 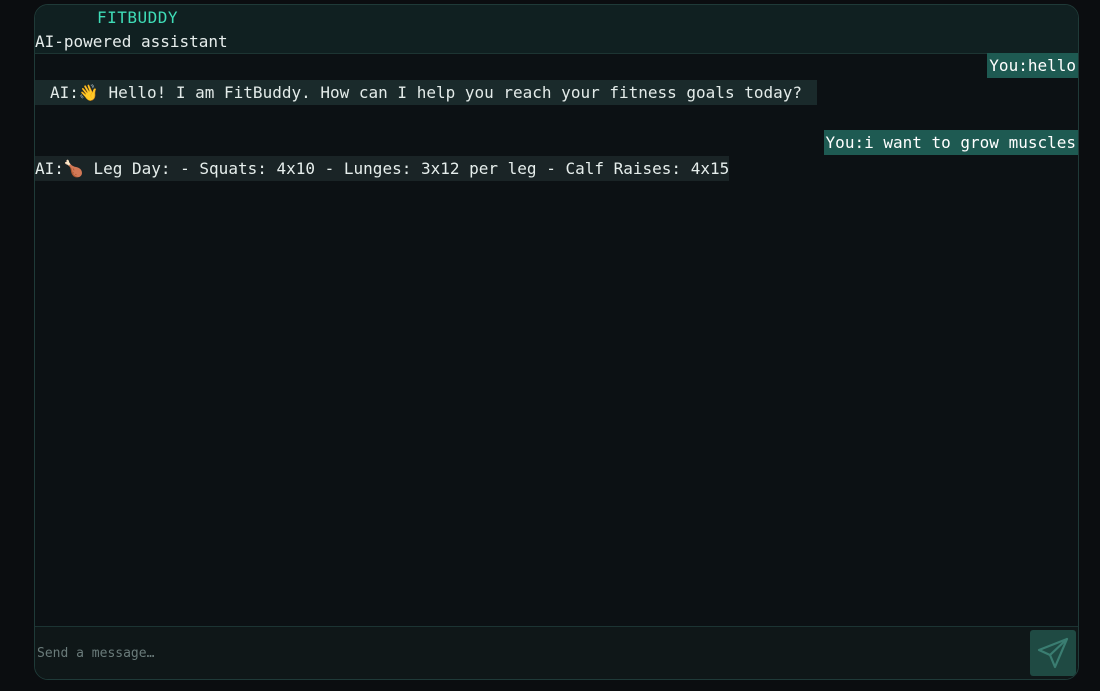 I want to click on user-message: You:i want to grow muscles, so click(x=950, y=142).